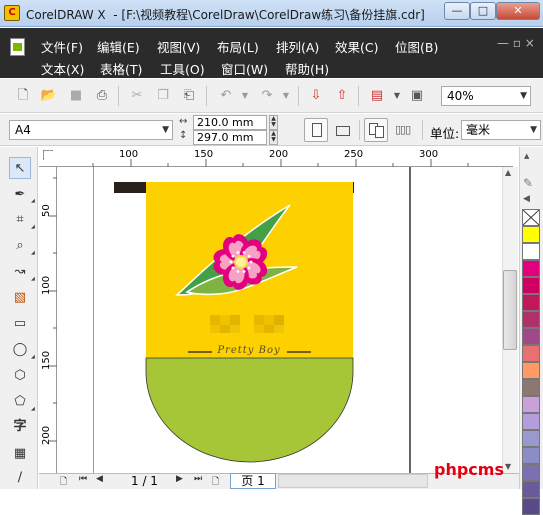 The height and width of the screenshot is (515, 543). Describe the element at coordinates (99, 479) in the screenshot. I see `previous-page-icon: ◀` at that location.